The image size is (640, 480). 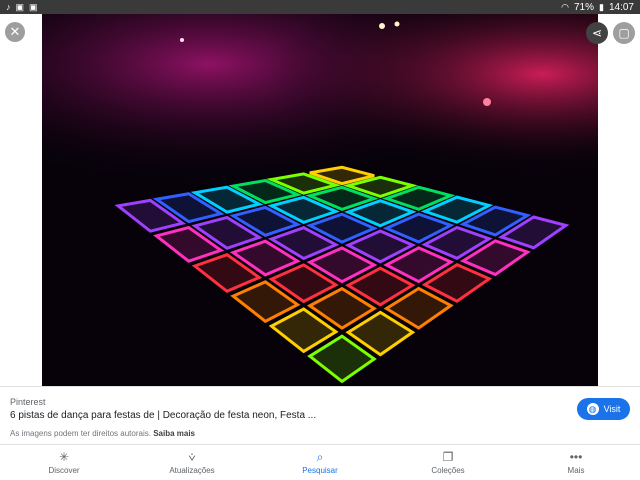 I want to click on nav-label: Coleções, so click(x=448, y=470).